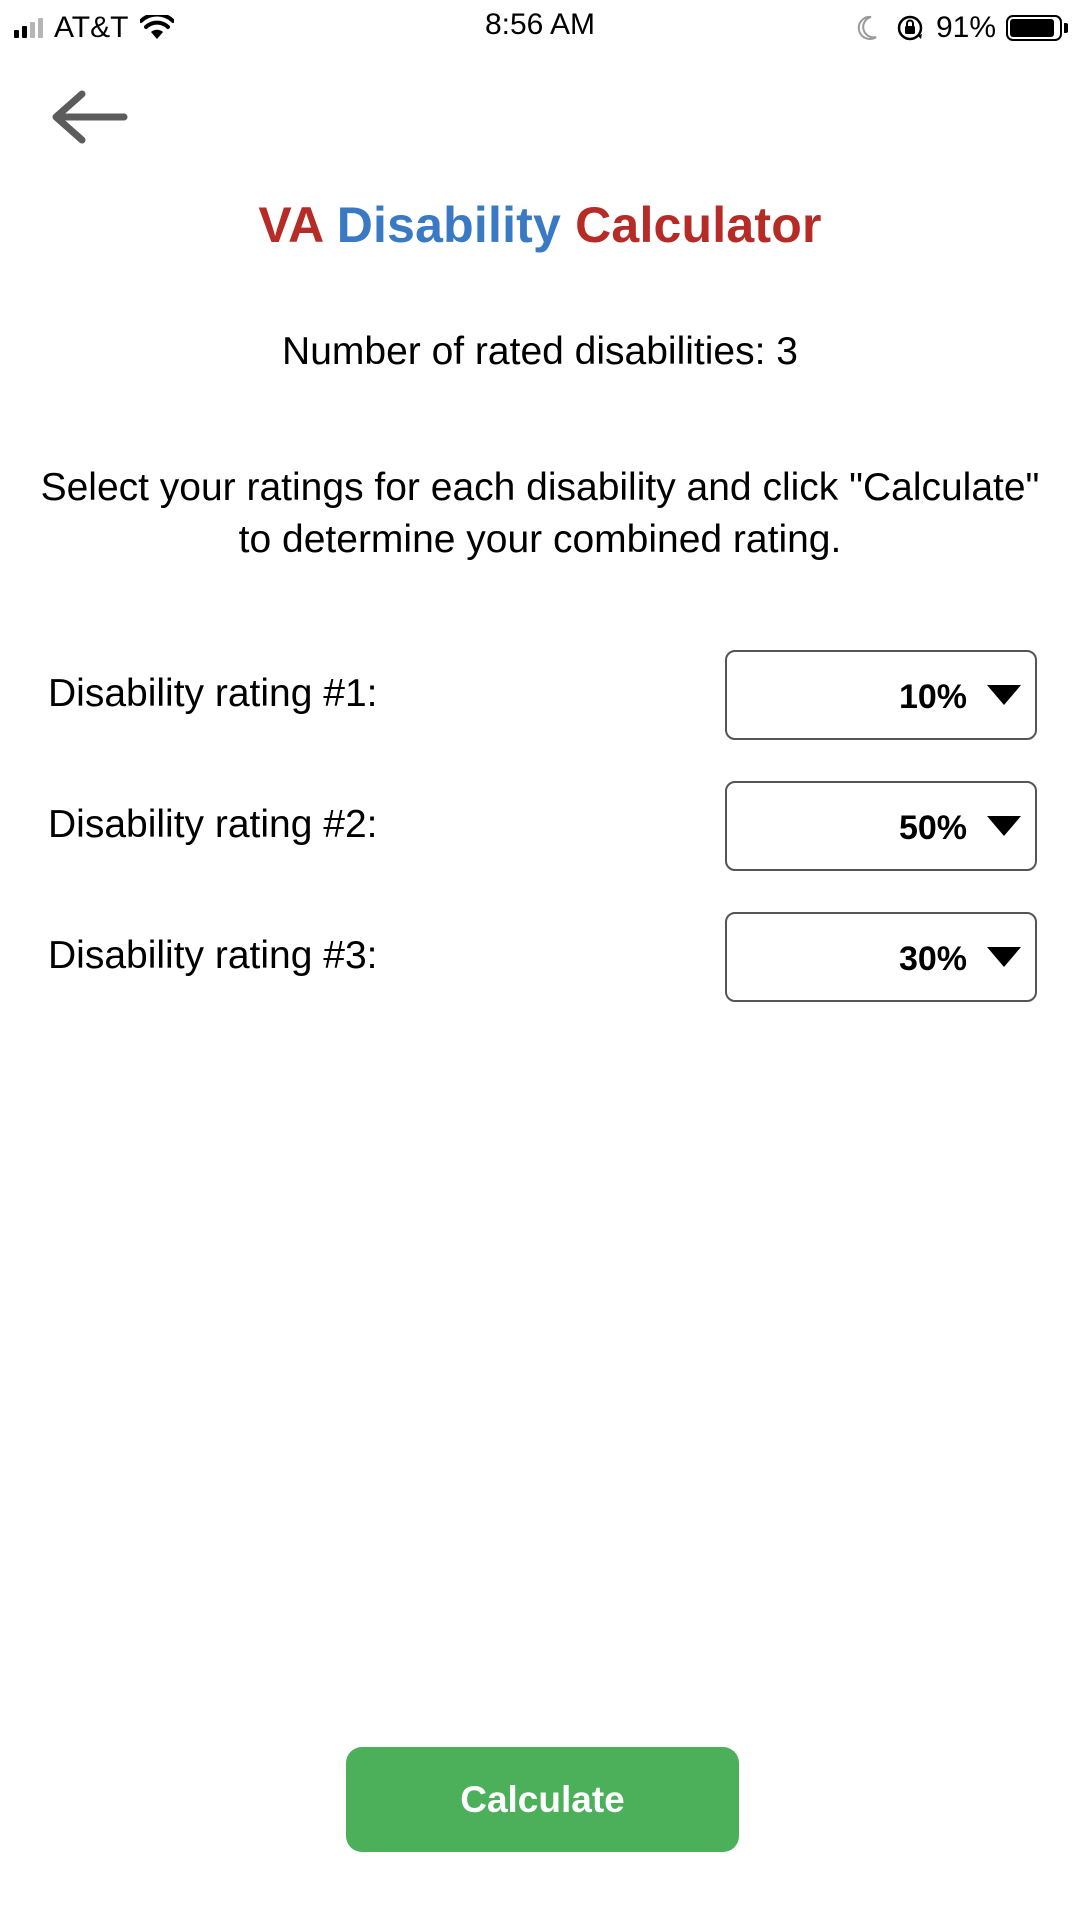  I want to click on title-part-va: VA, so click(290, 225).